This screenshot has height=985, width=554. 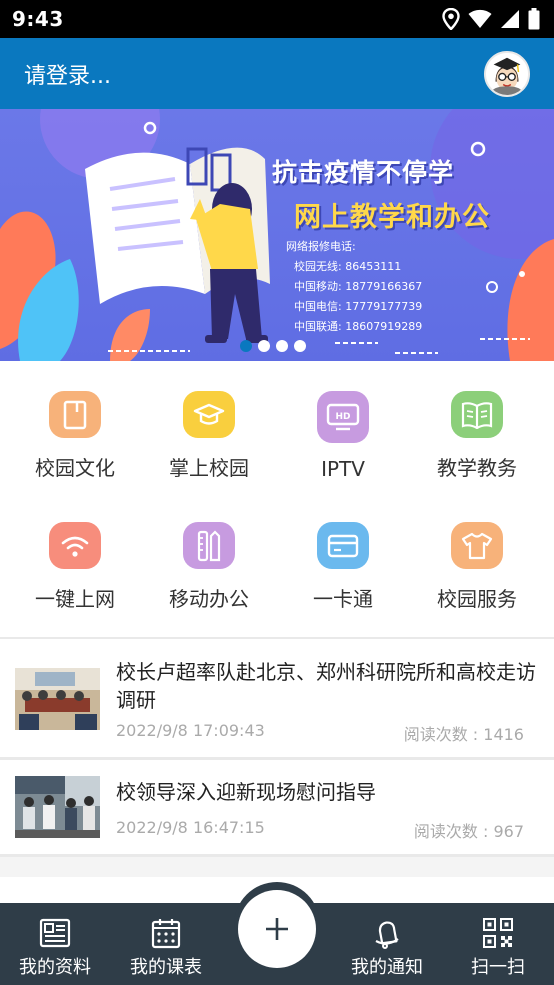 I want to click on status-time: 9:43, so click(x=38, y=19).